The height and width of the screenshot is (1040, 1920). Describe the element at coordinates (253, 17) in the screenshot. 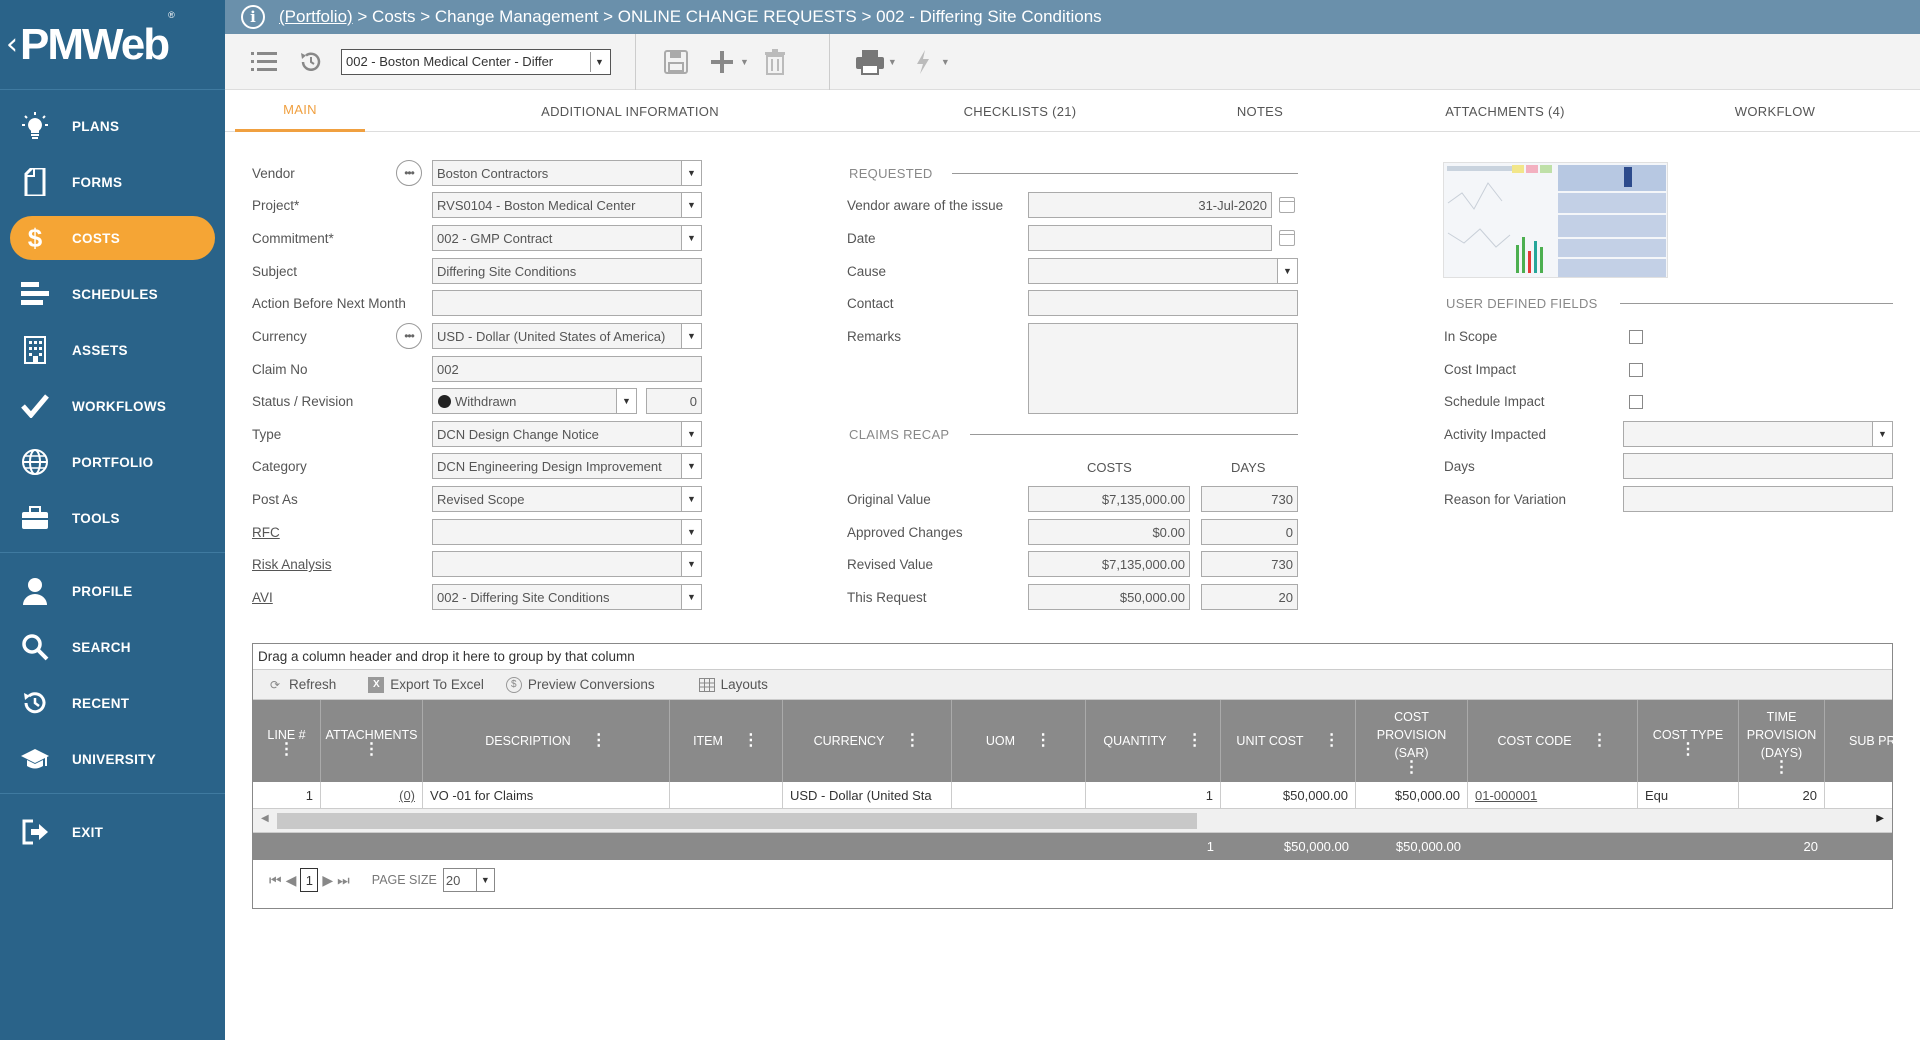

I see `info-icon: i` at that location.